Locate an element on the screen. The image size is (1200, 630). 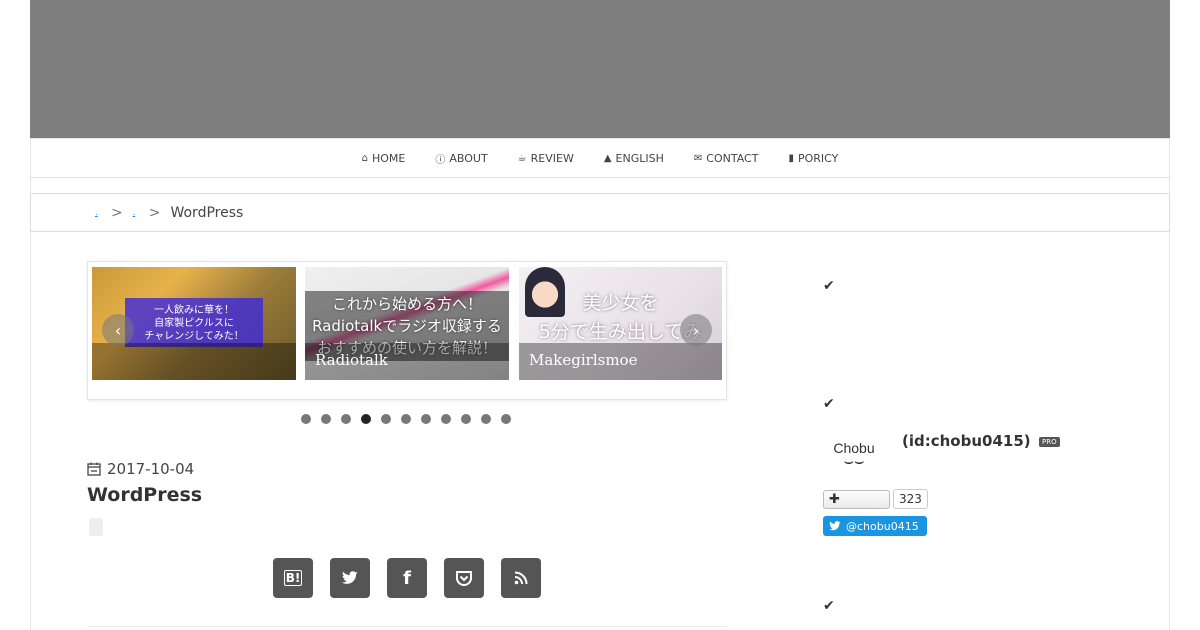
nav-home-label: HOME is located at coordinates (388, 158).